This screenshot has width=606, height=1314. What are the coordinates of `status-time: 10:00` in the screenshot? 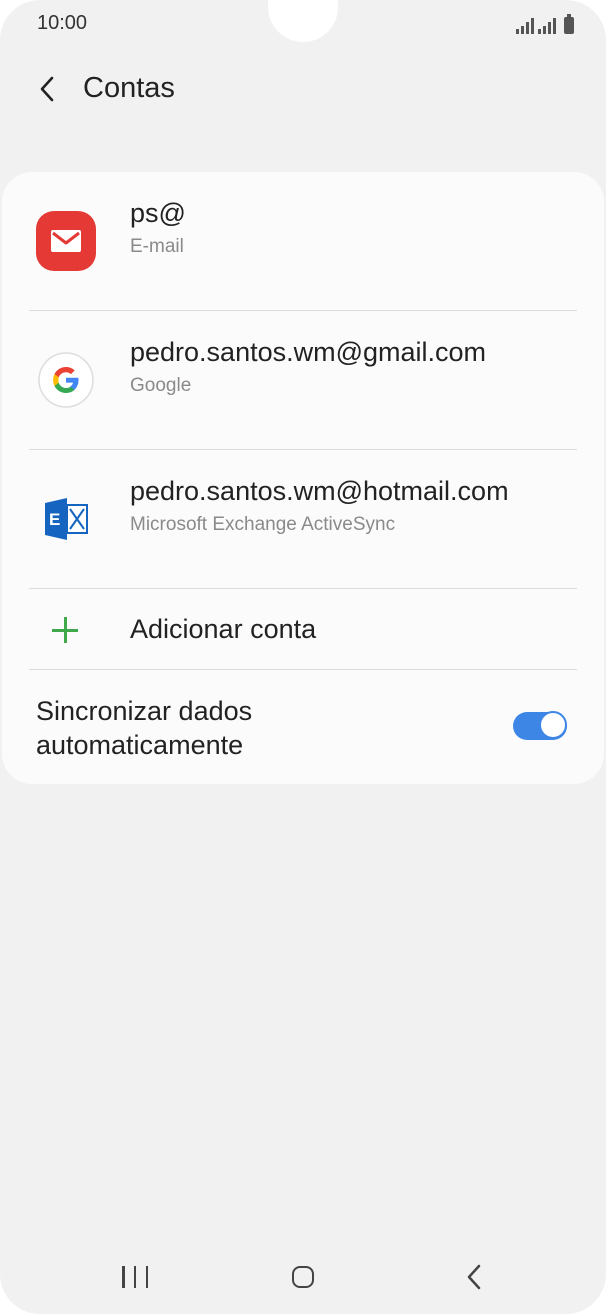 It's located at (62, 23).